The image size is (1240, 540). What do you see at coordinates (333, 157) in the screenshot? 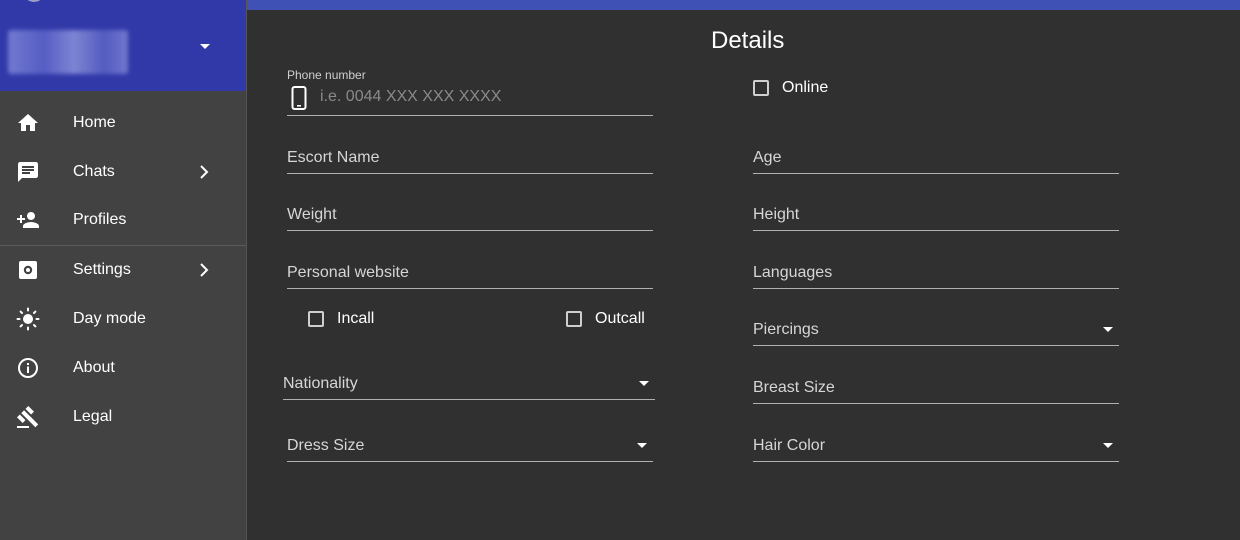
I see `escort-name-label: Escort Name` at bounding box center [333, 157].